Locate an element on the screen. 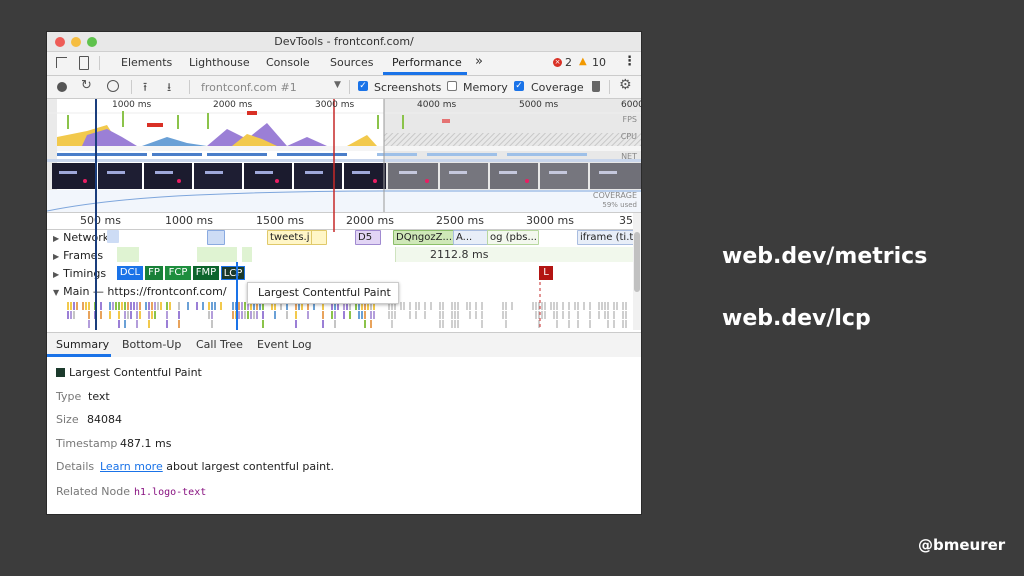 Image resolution: width=1024 pixels, height=576 pixels. frames-track: ▶ Frames 2112.8 ms is located at coordinates (340, 255).